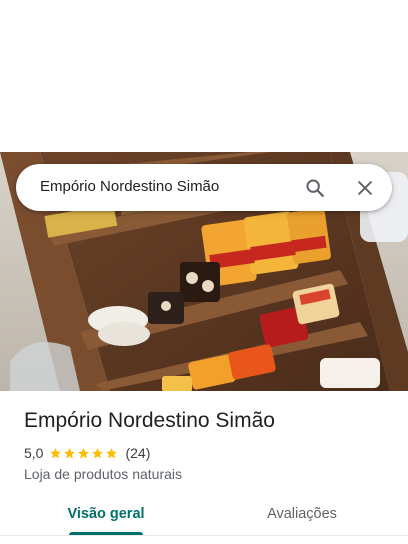 The height and width of the screenshot is (544, 408). I want to click on search-icon, so click(315, 188).